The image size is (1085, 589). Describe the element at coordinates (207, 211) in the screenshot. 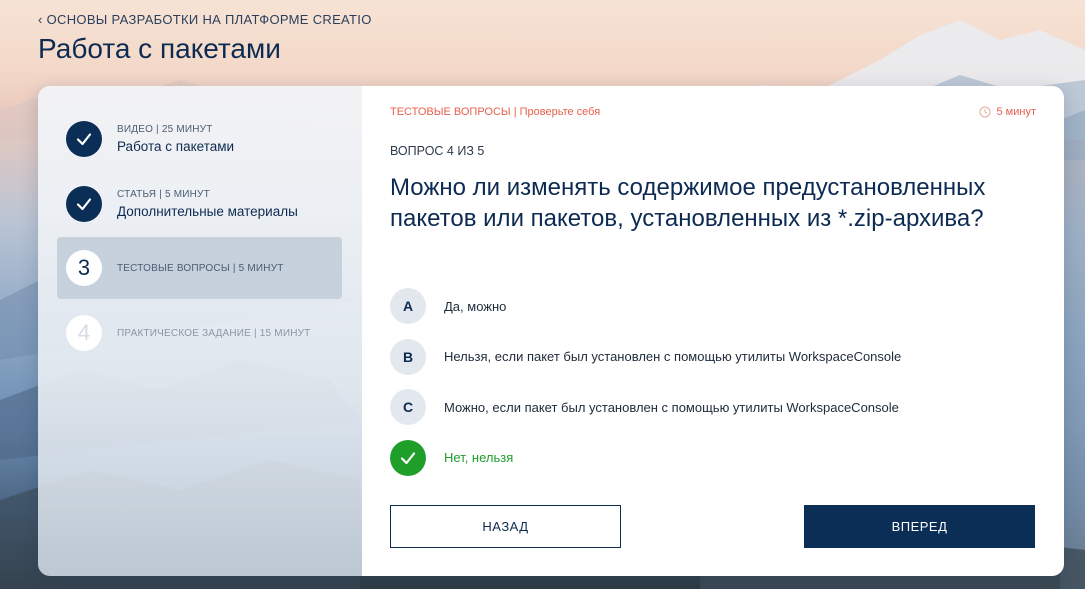

I see `step-name: Дополнительные материалы` at that location.